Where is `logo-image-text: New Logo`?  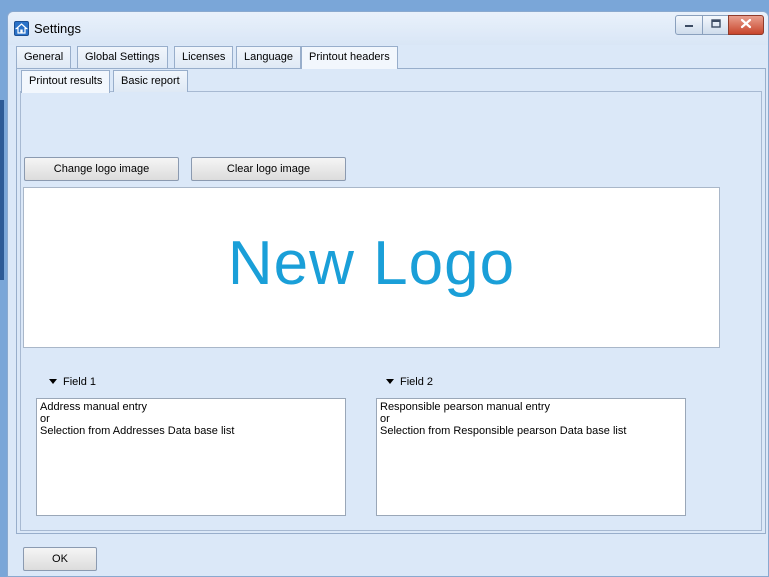
logo-image-text: New Logo is located at coordinates (371, 263).